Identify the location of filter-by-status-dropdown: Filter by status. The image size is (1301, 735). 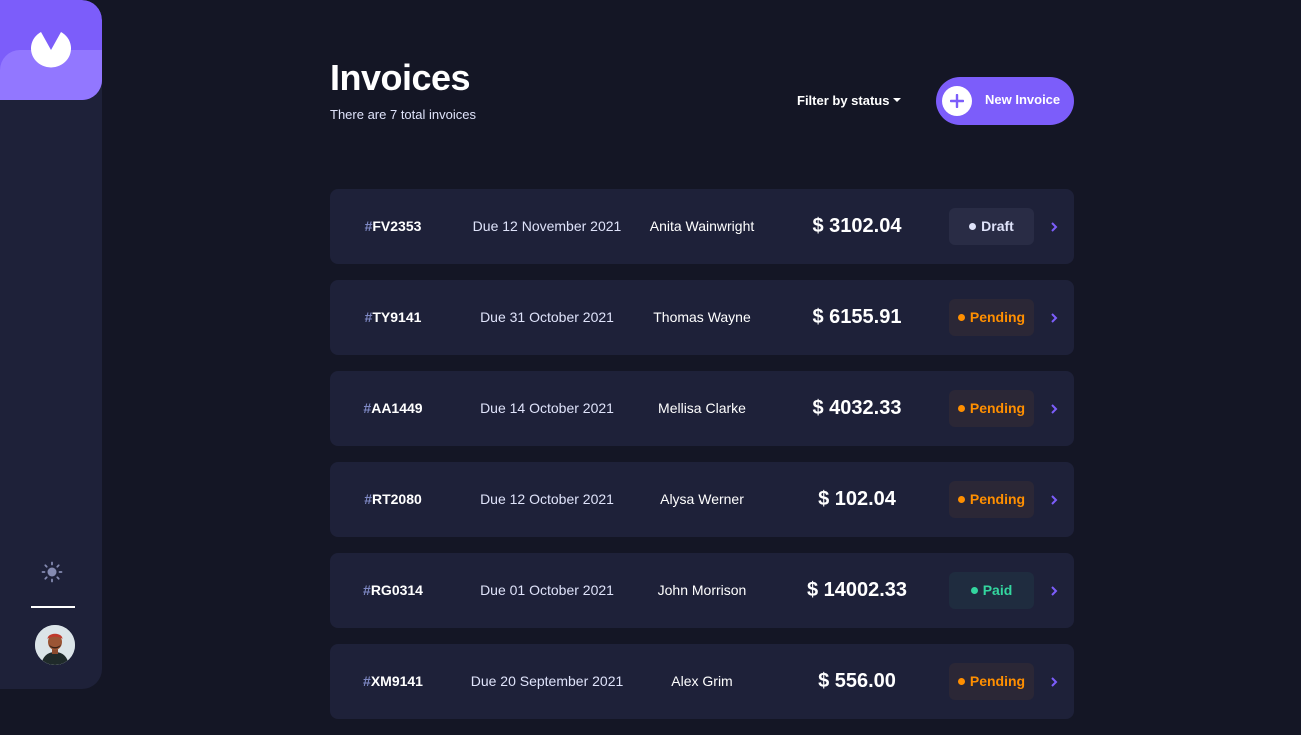
(849, 100).